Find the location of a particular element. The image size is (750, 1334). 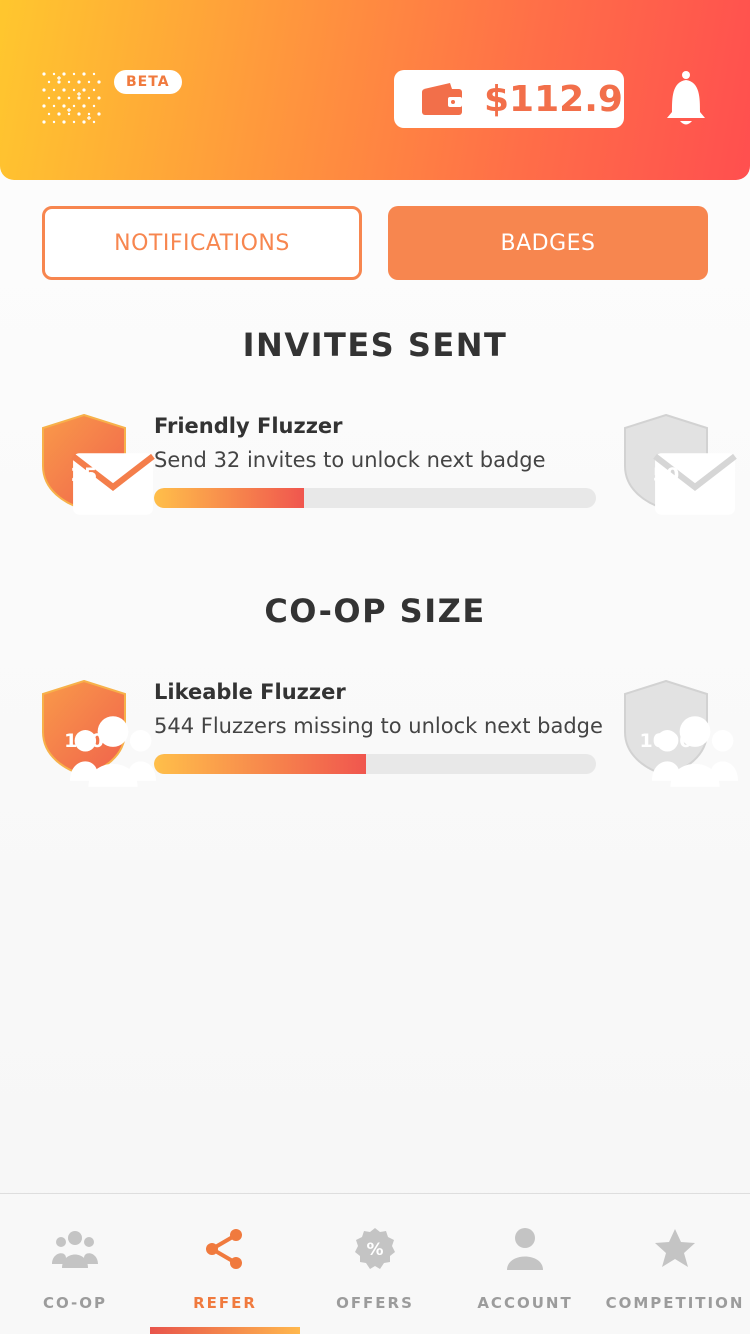

current-badge-shield: 100 is located at coordinates (98, 733).